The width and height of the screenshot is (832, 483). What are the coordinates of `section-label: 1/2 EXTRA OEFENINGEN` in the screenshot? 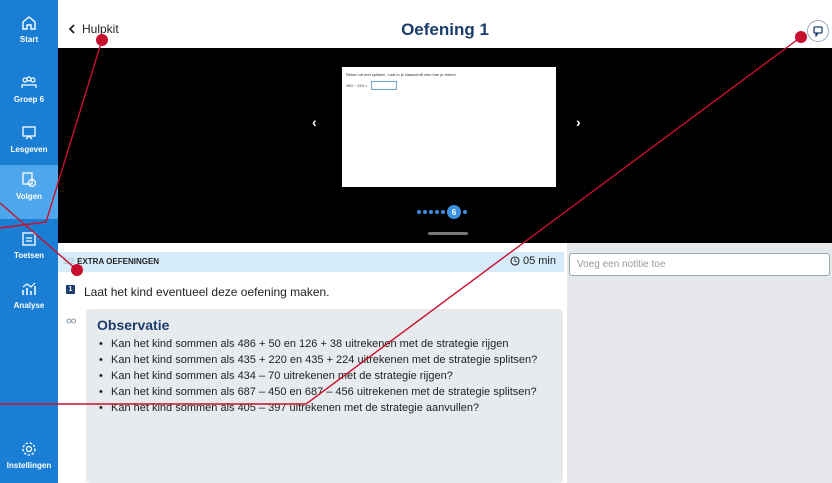 It's located at (111, 261).